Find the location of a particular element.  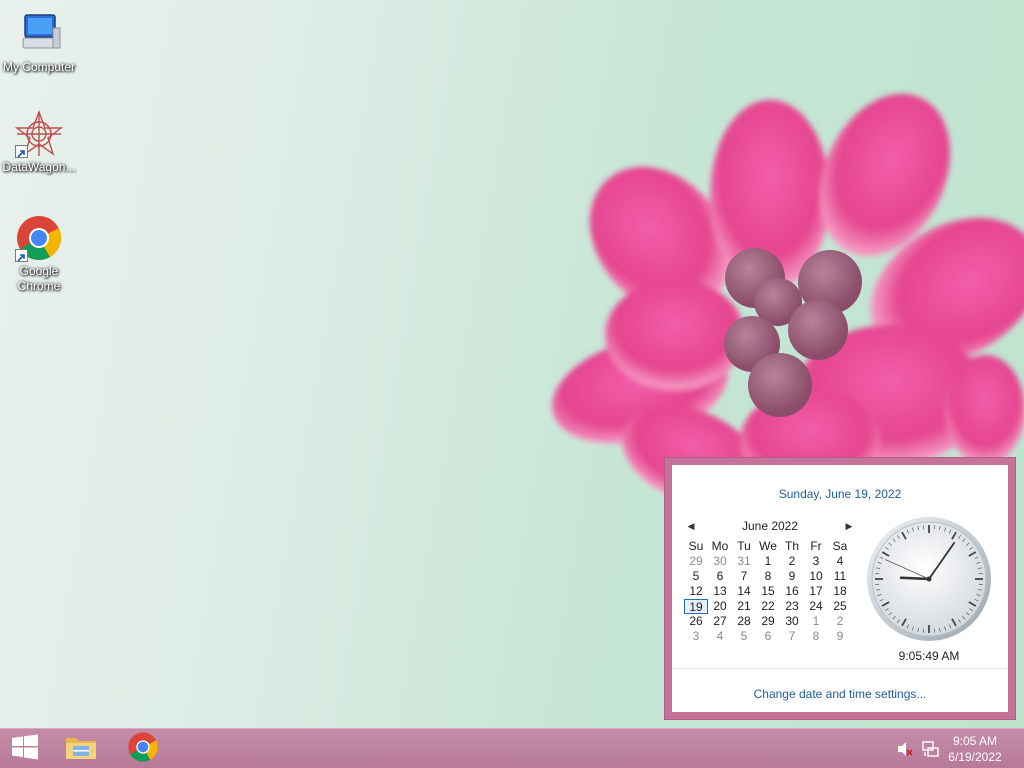

weekday-header: Mo is located at coordinates (720, 546).